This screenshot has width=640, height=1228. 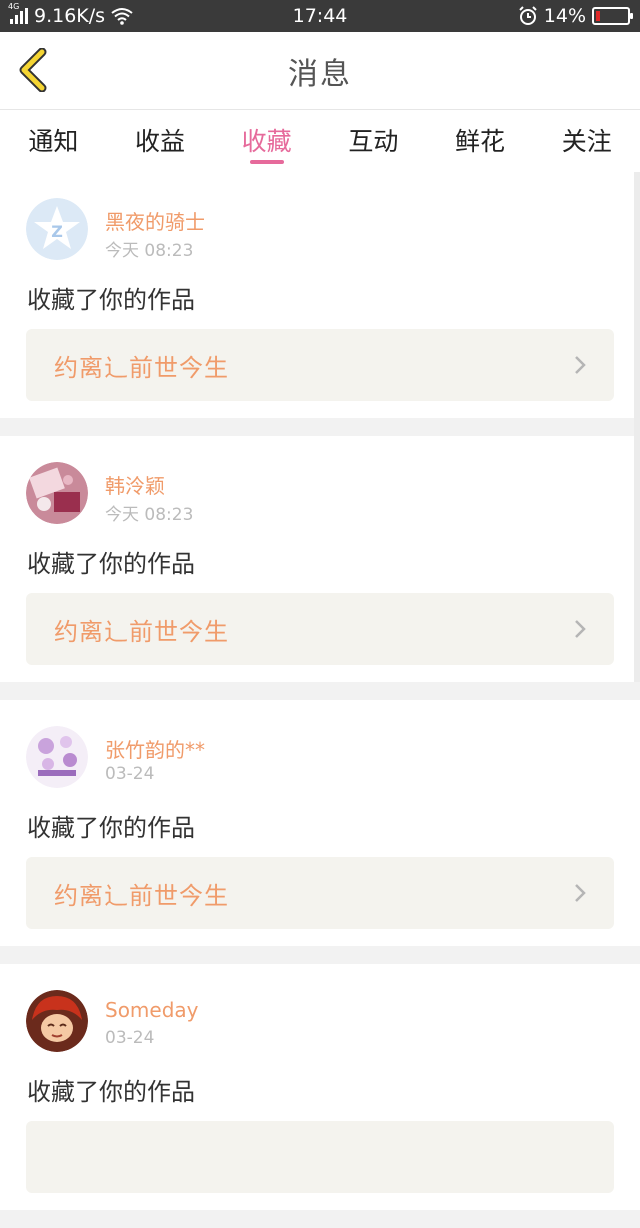 What do you see at coordinates (155, 220) in the screenshot?
I see `username: 黑夜的骑士` at bounding box center [155, 220].